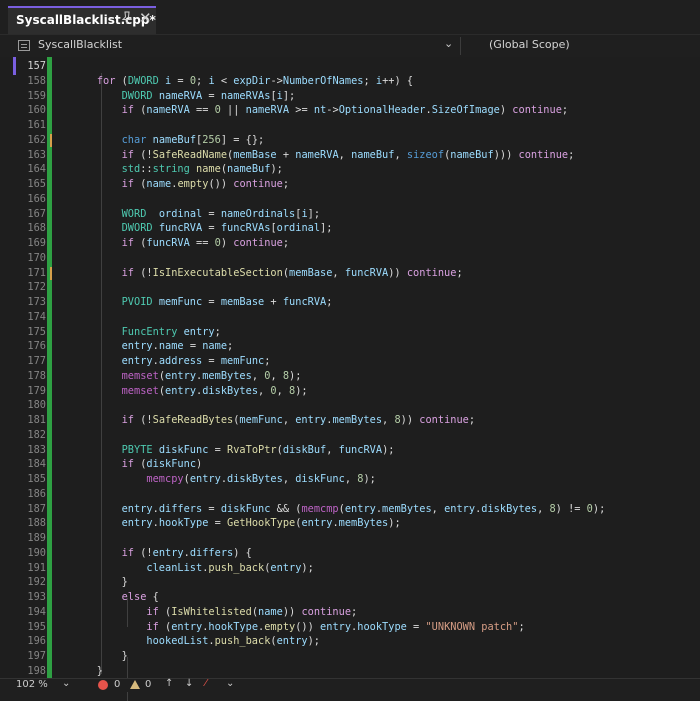 This screenshot has width=700, height=701. Describe the element at coordinates (230, 683) in the screenshot. I see `cleanup-chevron-icon: ⌄` at that location.